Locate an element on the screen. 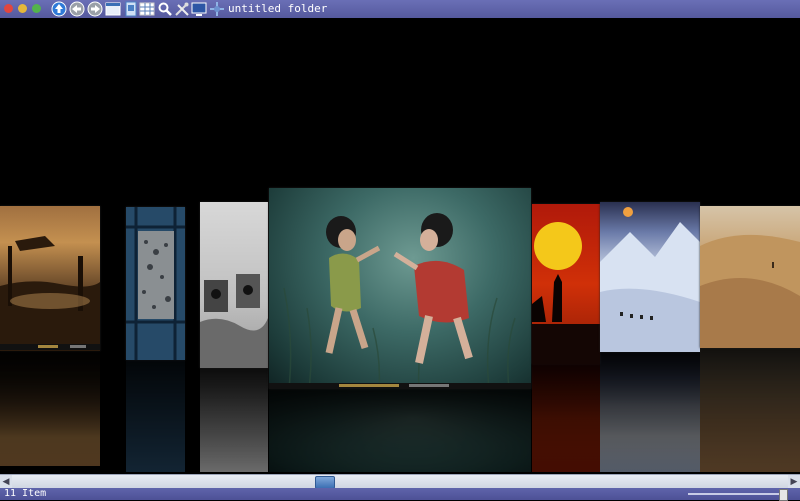  browser-icon is located at coordinates (113, 9).